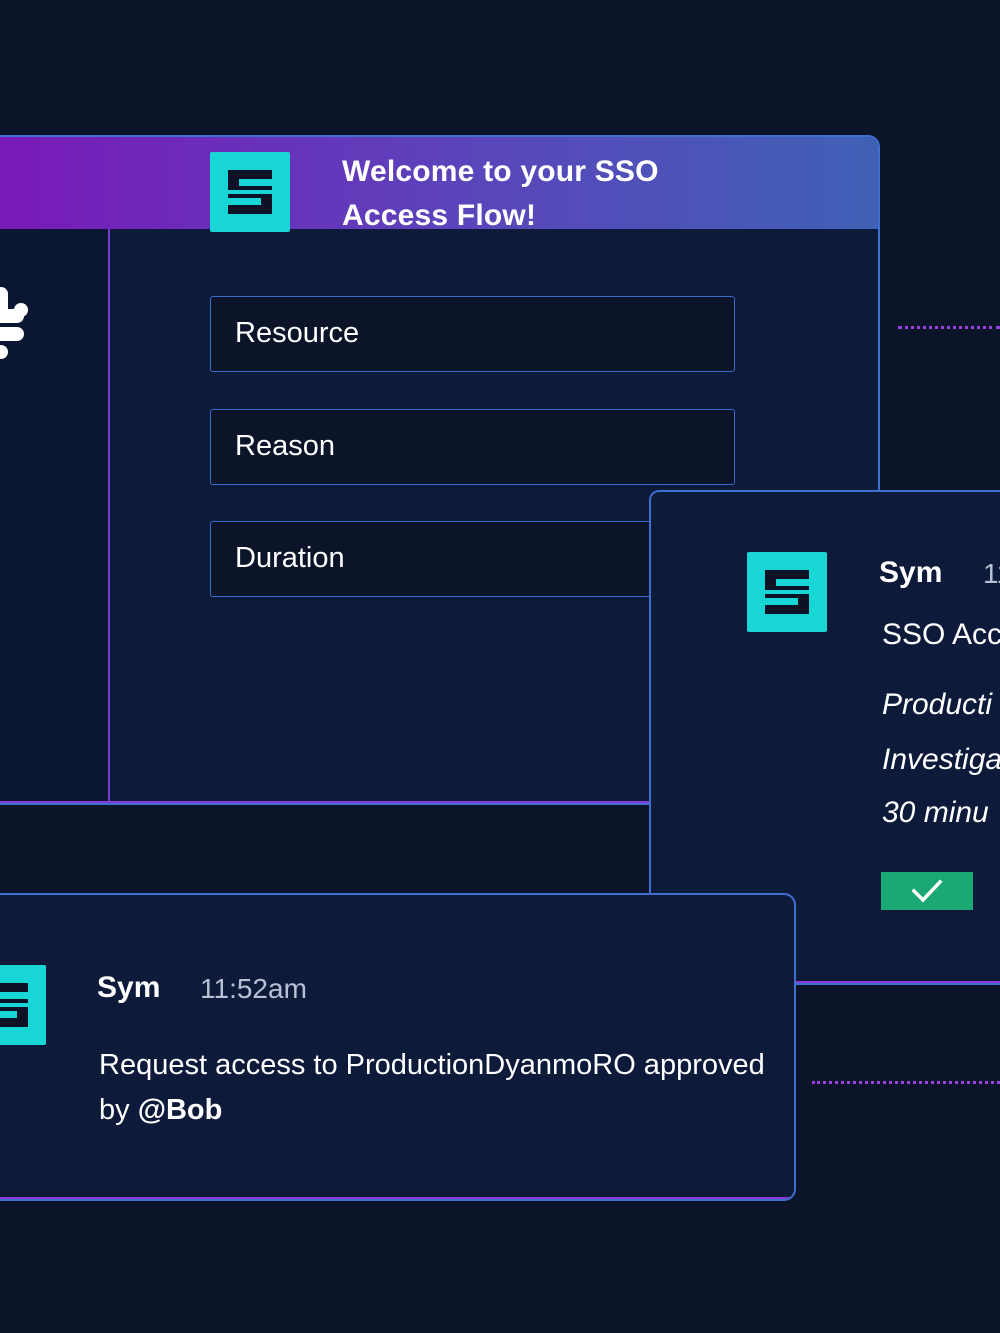 The height and width of the screenshot is (1333, 1000). Describe the element at coordinates (937, 704) in the screenshot. I see `approval-resource-value: Producti` at that location.